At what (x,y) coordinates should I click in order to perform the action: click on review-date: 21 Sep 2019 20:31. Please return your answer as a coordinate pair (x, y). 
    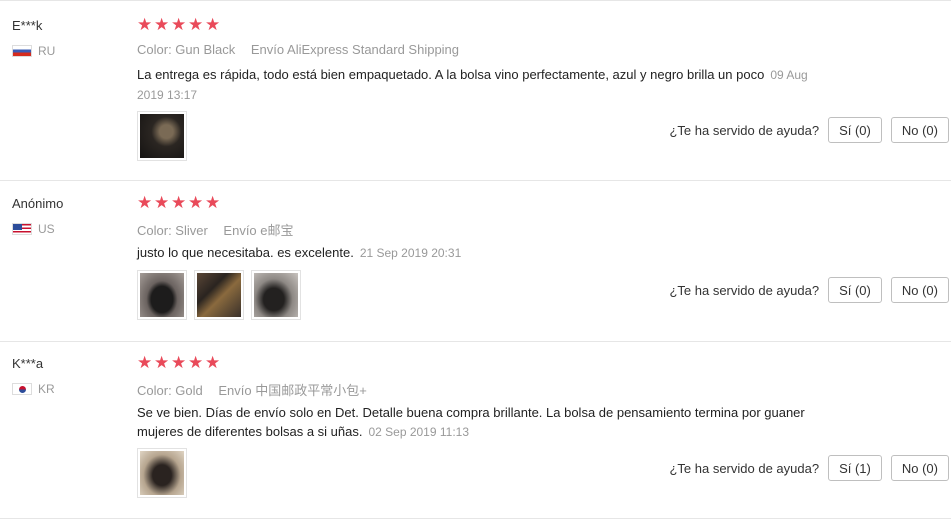
    Looking at the image, I should click on (410, 253).